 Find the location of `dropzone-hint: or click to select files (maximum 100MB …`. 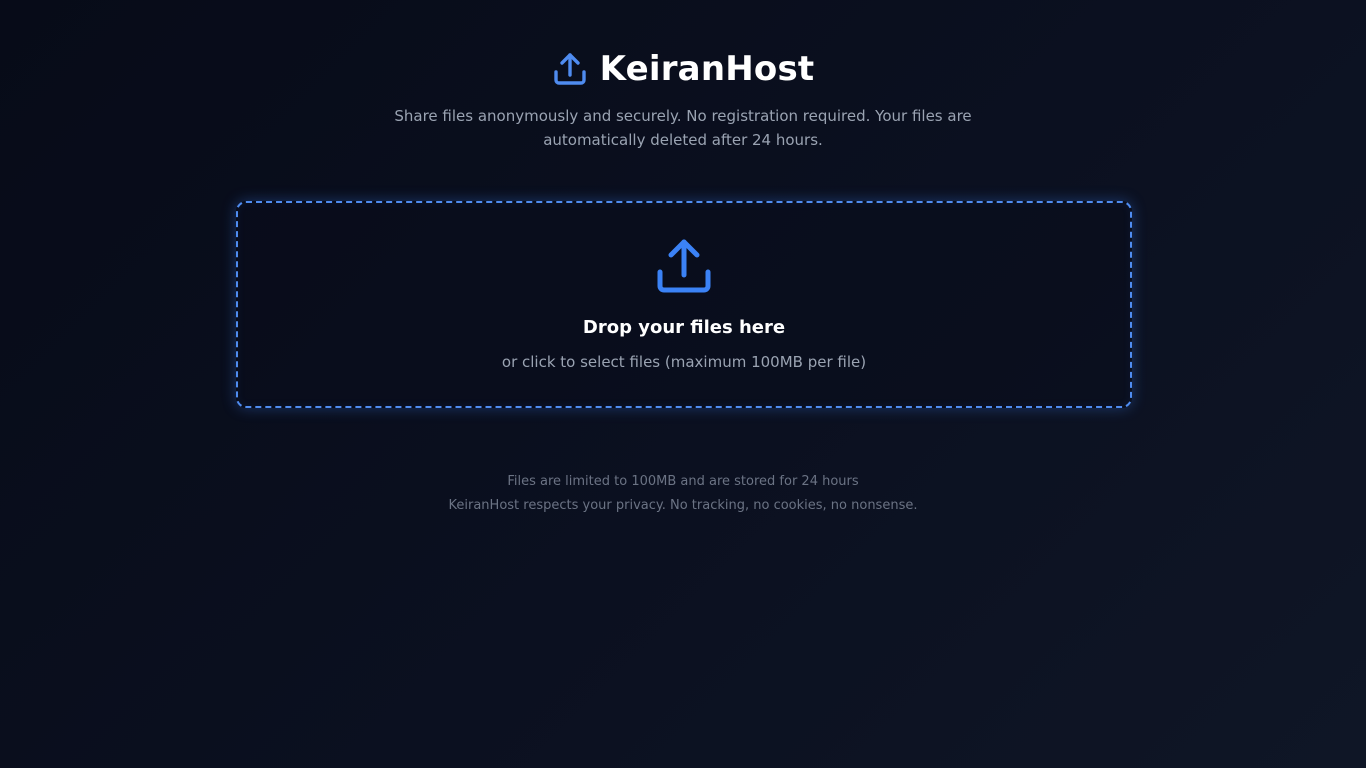

dropzone-hint: or click to select files (maximum 100MB … is located at coordinates (684, 362).